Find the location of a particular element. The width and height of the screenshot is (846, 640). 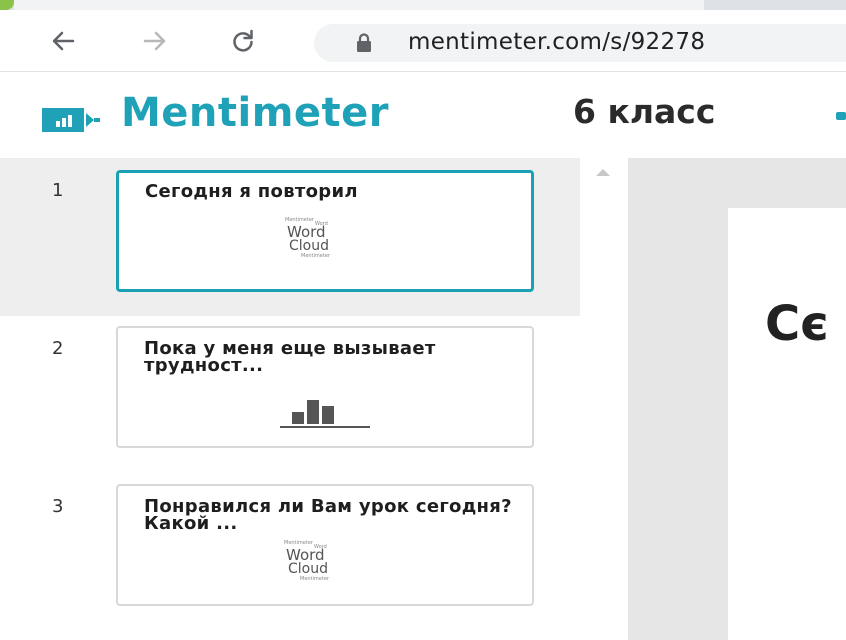

slide-preview is located at coordinates (787, 424).